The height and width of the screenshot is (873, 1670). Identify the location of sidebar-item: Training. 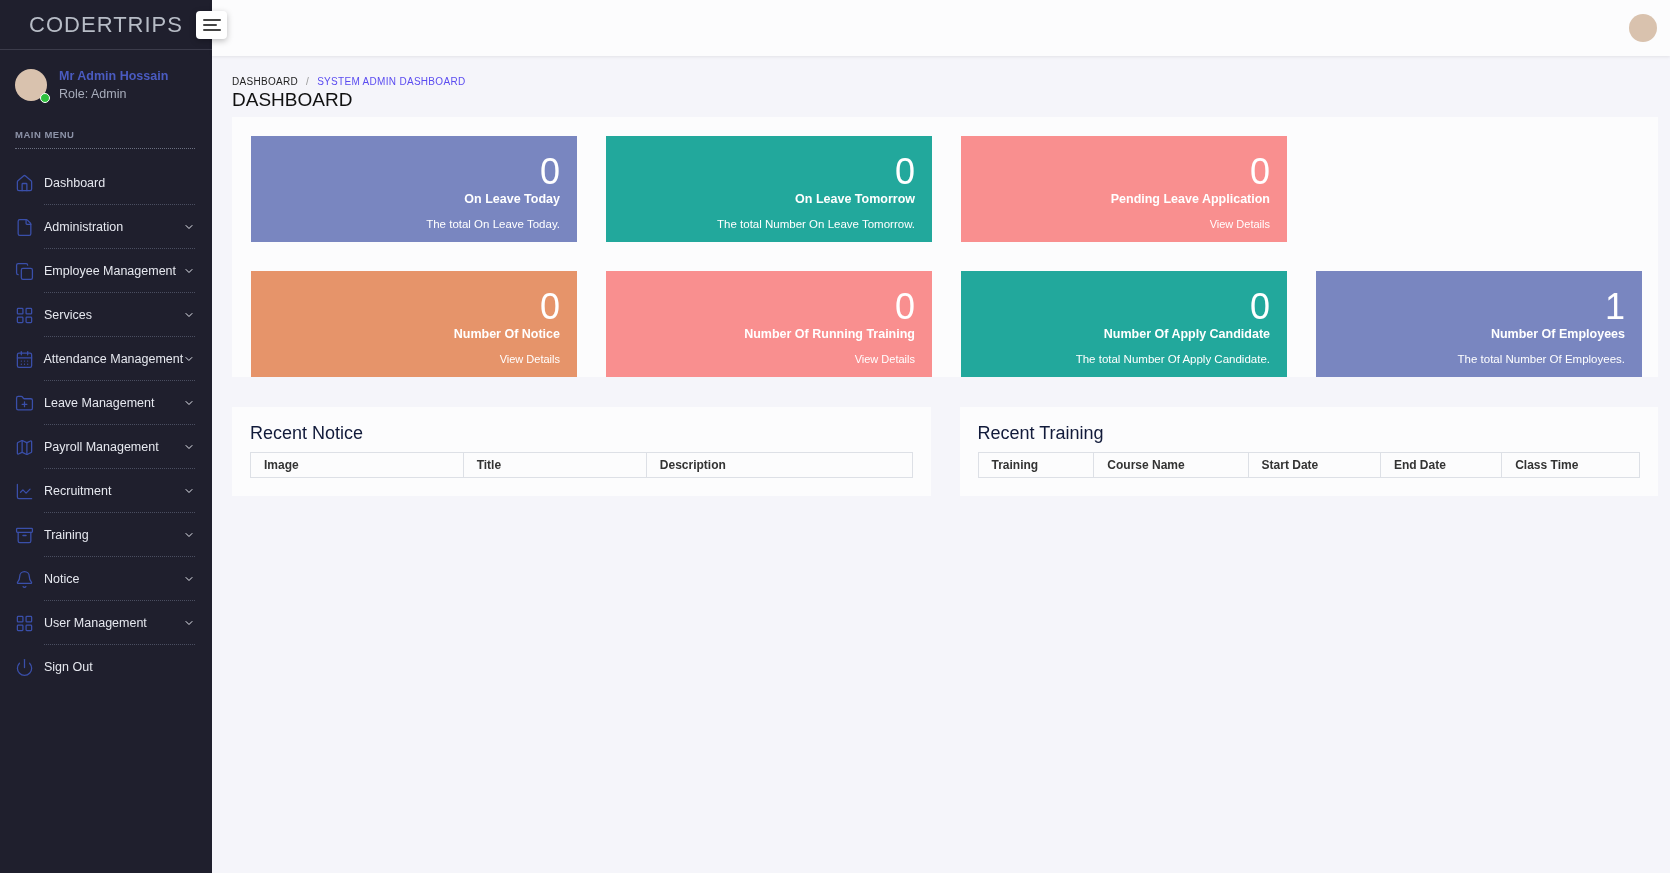
(105, 535).